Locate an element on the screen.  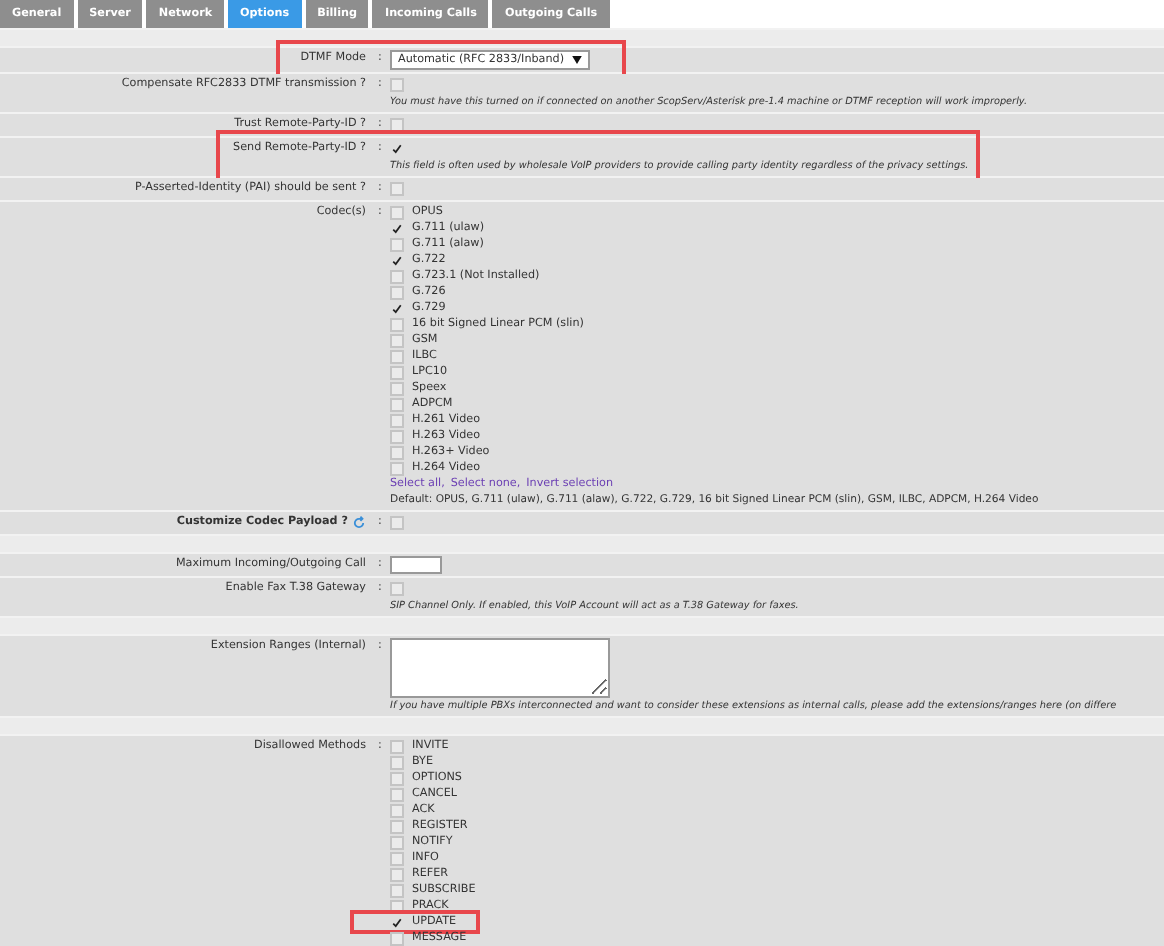
text-area is located at coordinates (500, 668).